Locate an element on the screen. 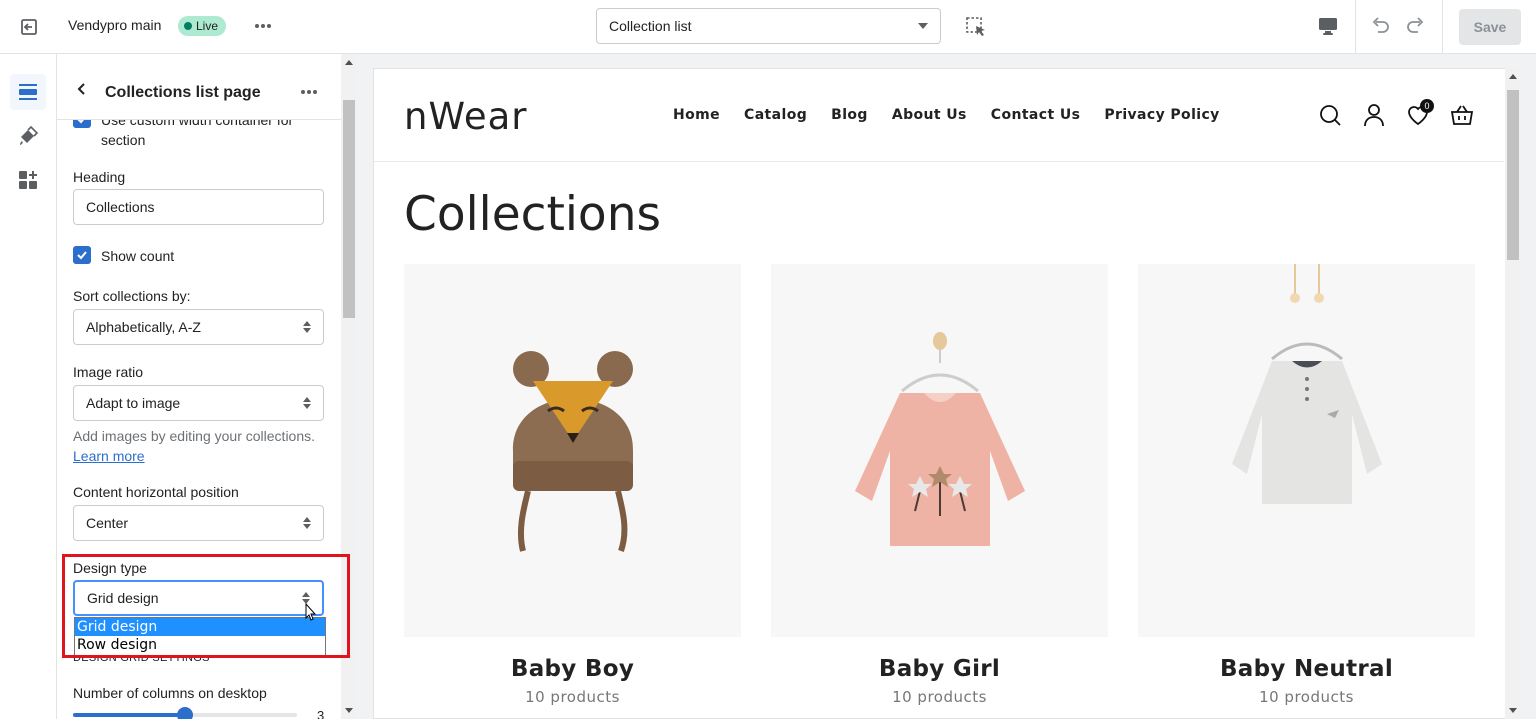 The width and height of the screenshot is (1536, 719). columns-value: 3 is located at coordinates (321, 713).